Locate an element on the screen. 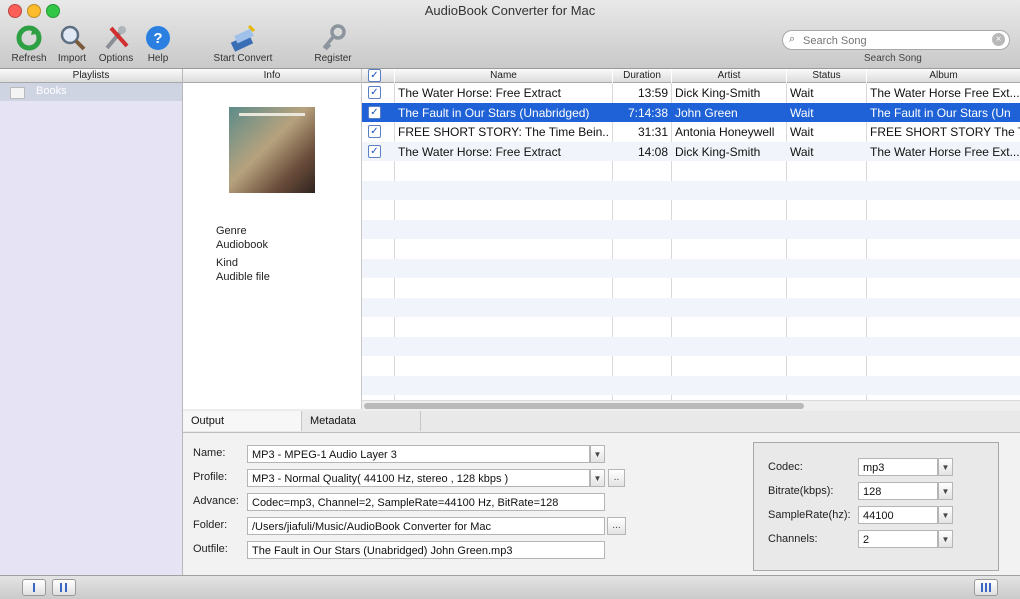  panel-toggle-icon is located at coordinates (986, 587).